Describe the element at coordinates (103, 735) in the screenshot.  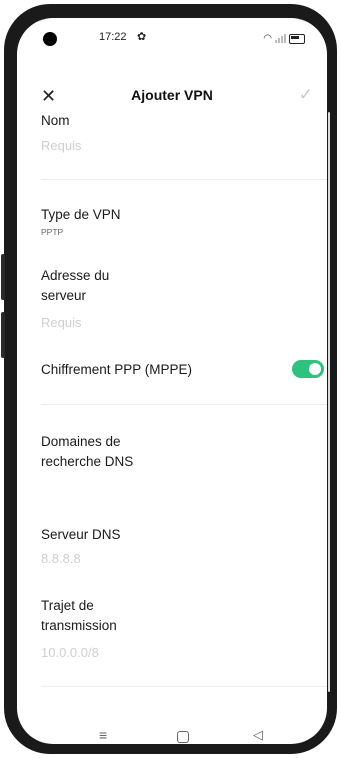
I see `recent-apps-icon: ≡` at that location.